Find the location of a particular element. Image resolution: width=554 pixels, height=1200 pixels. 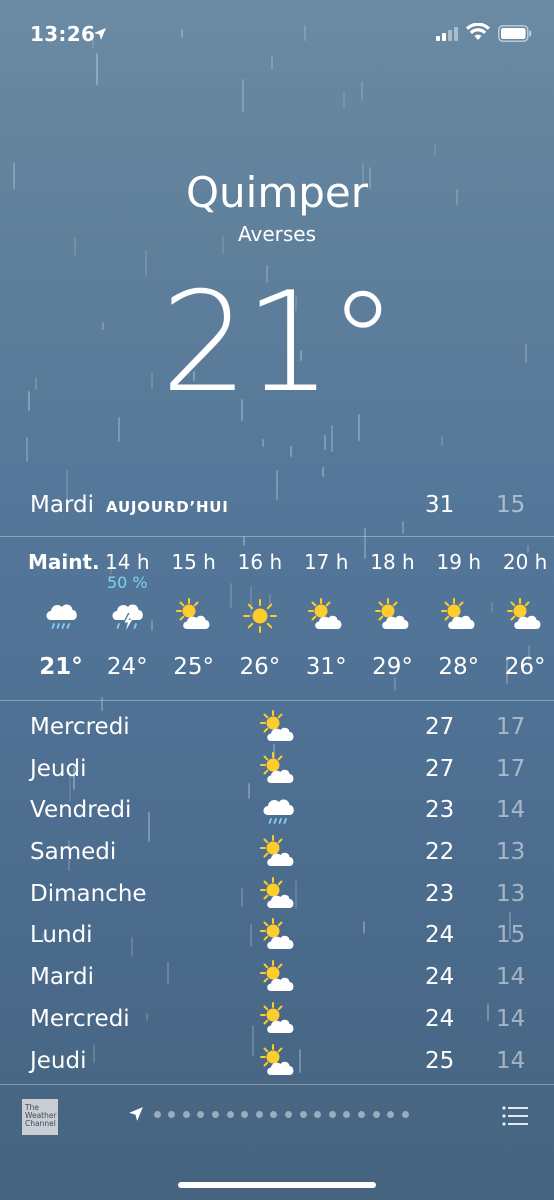

hourly-time: 19 h is located at coordinates (459, 562).